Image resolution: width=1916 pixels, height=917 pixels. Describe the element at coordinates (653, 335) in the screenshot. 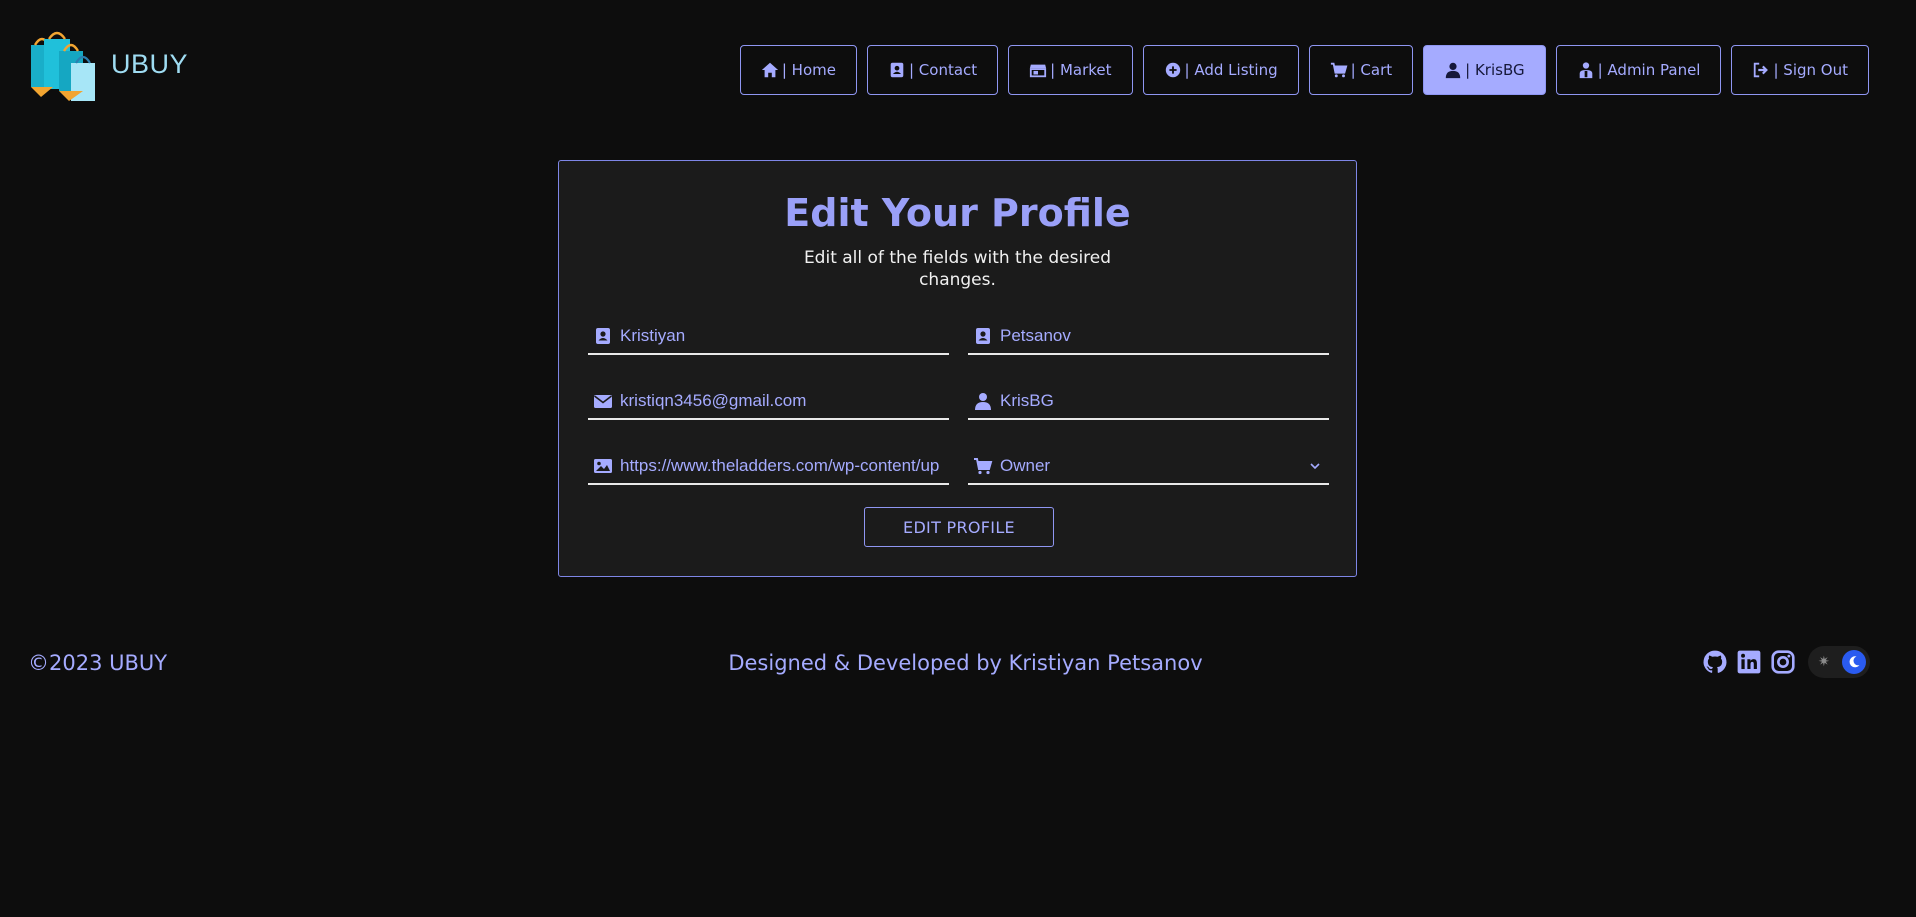

I see `first-name-value: Kristiyan` at that location.